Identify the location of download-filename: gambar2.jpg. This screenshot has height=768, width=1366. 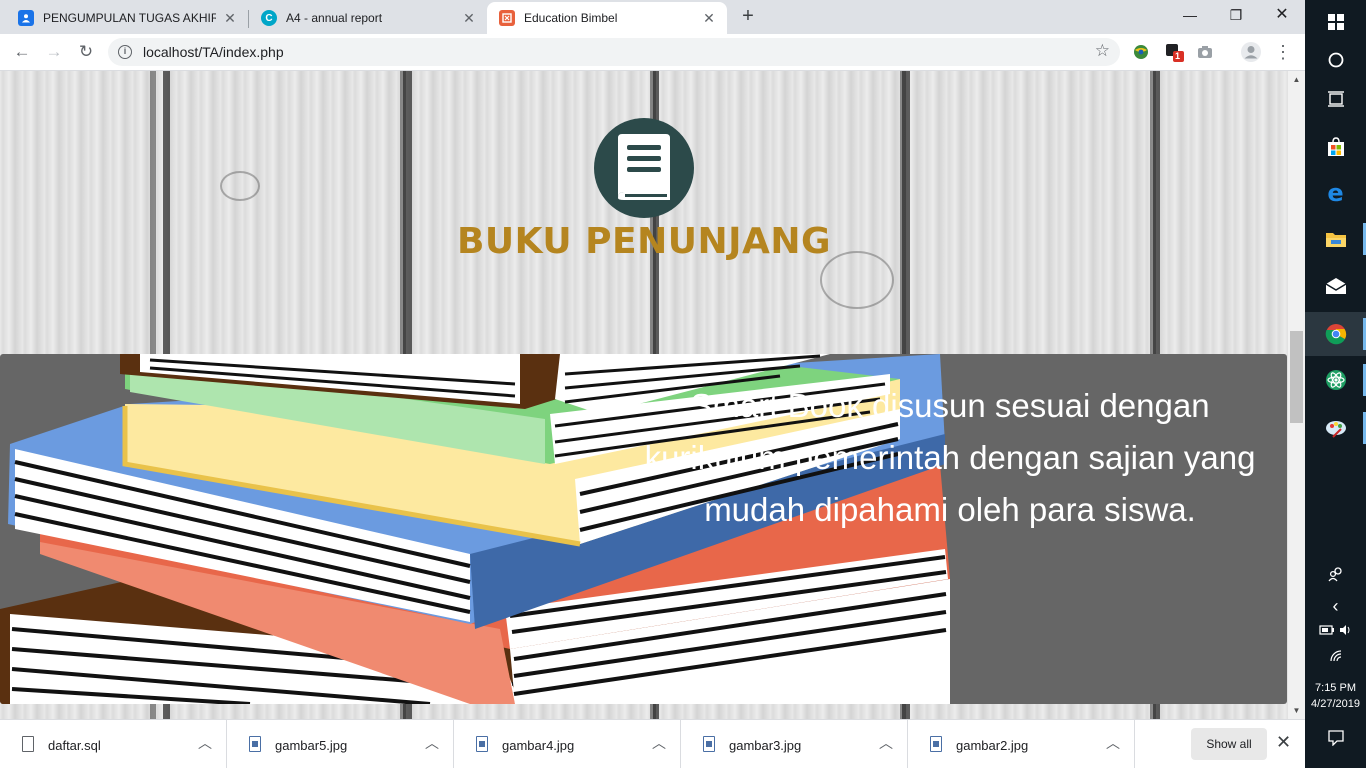
(992, 745).